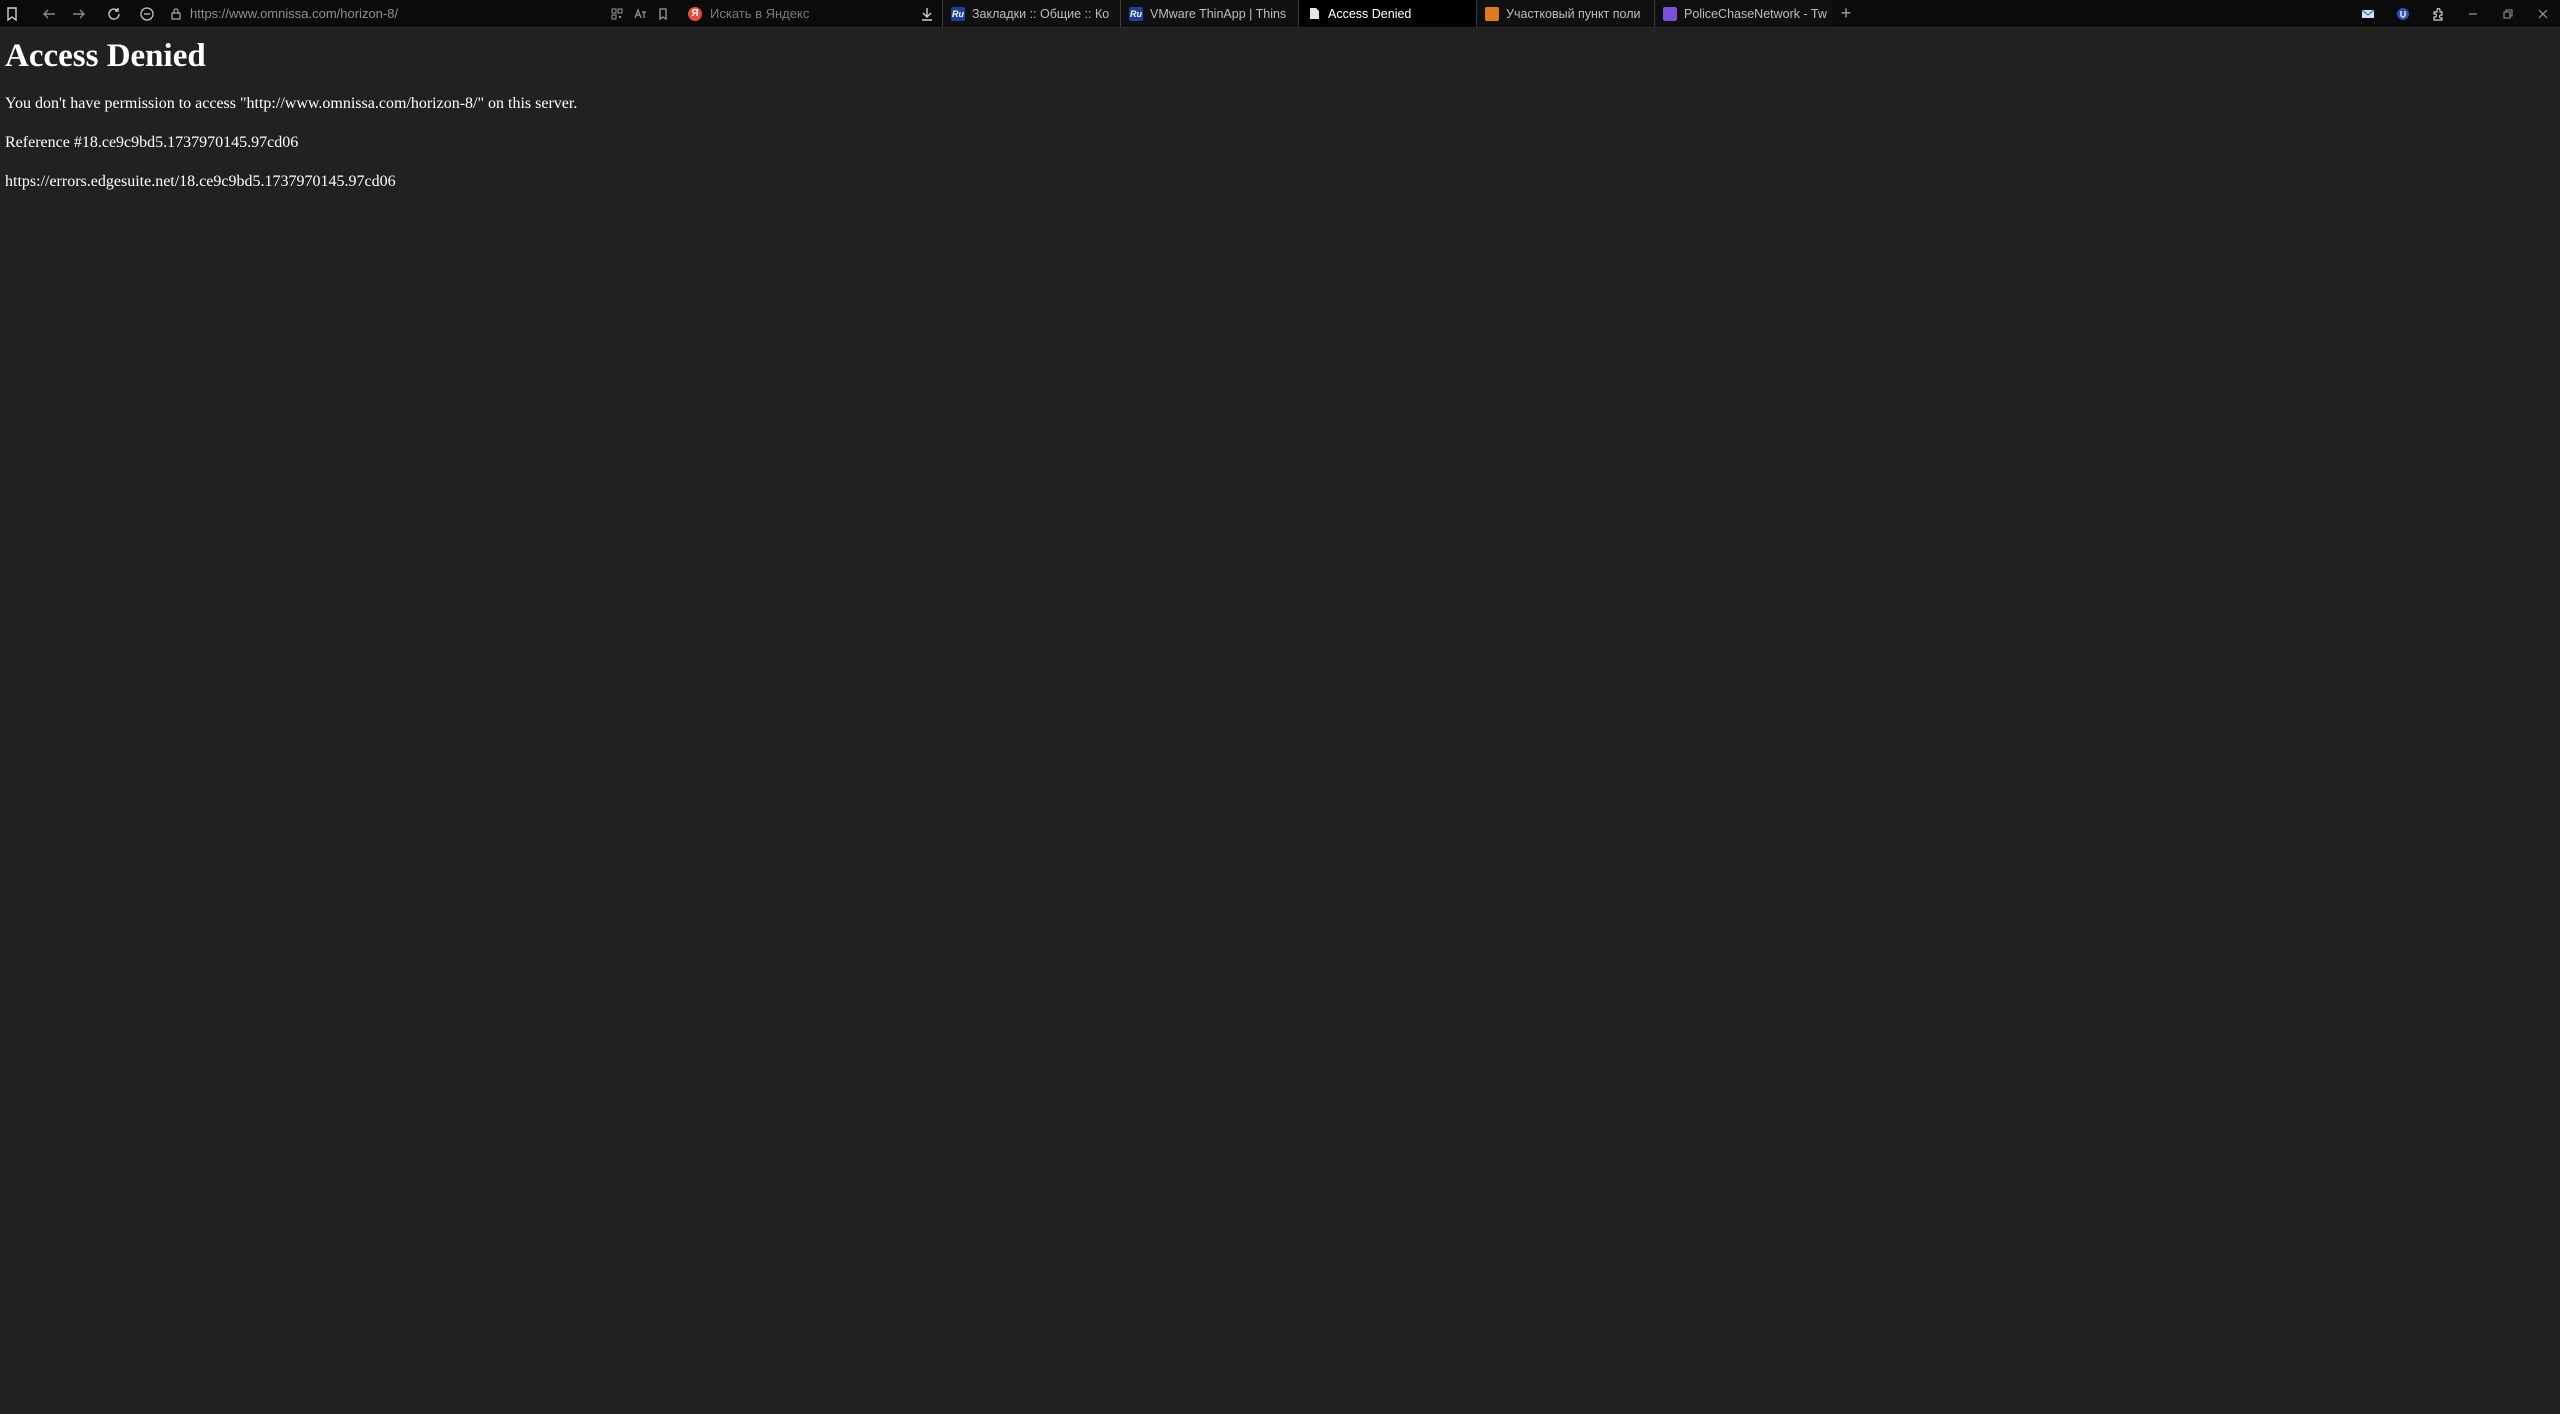 This screenshot has width=2560, height=1414. Describe the element at coordinates (1041, 13) in the screenshot. I see `tab-label: Закладки :: Общие :: Ко` at that location.